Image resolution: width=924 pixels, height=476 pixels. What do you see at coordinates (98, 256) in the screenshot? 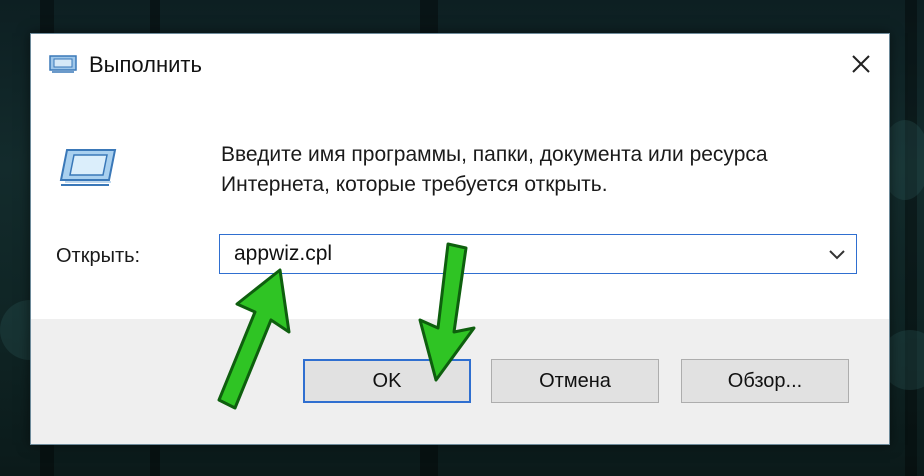
I see `open-label: Открыть:` at bounding box center [98, 256].